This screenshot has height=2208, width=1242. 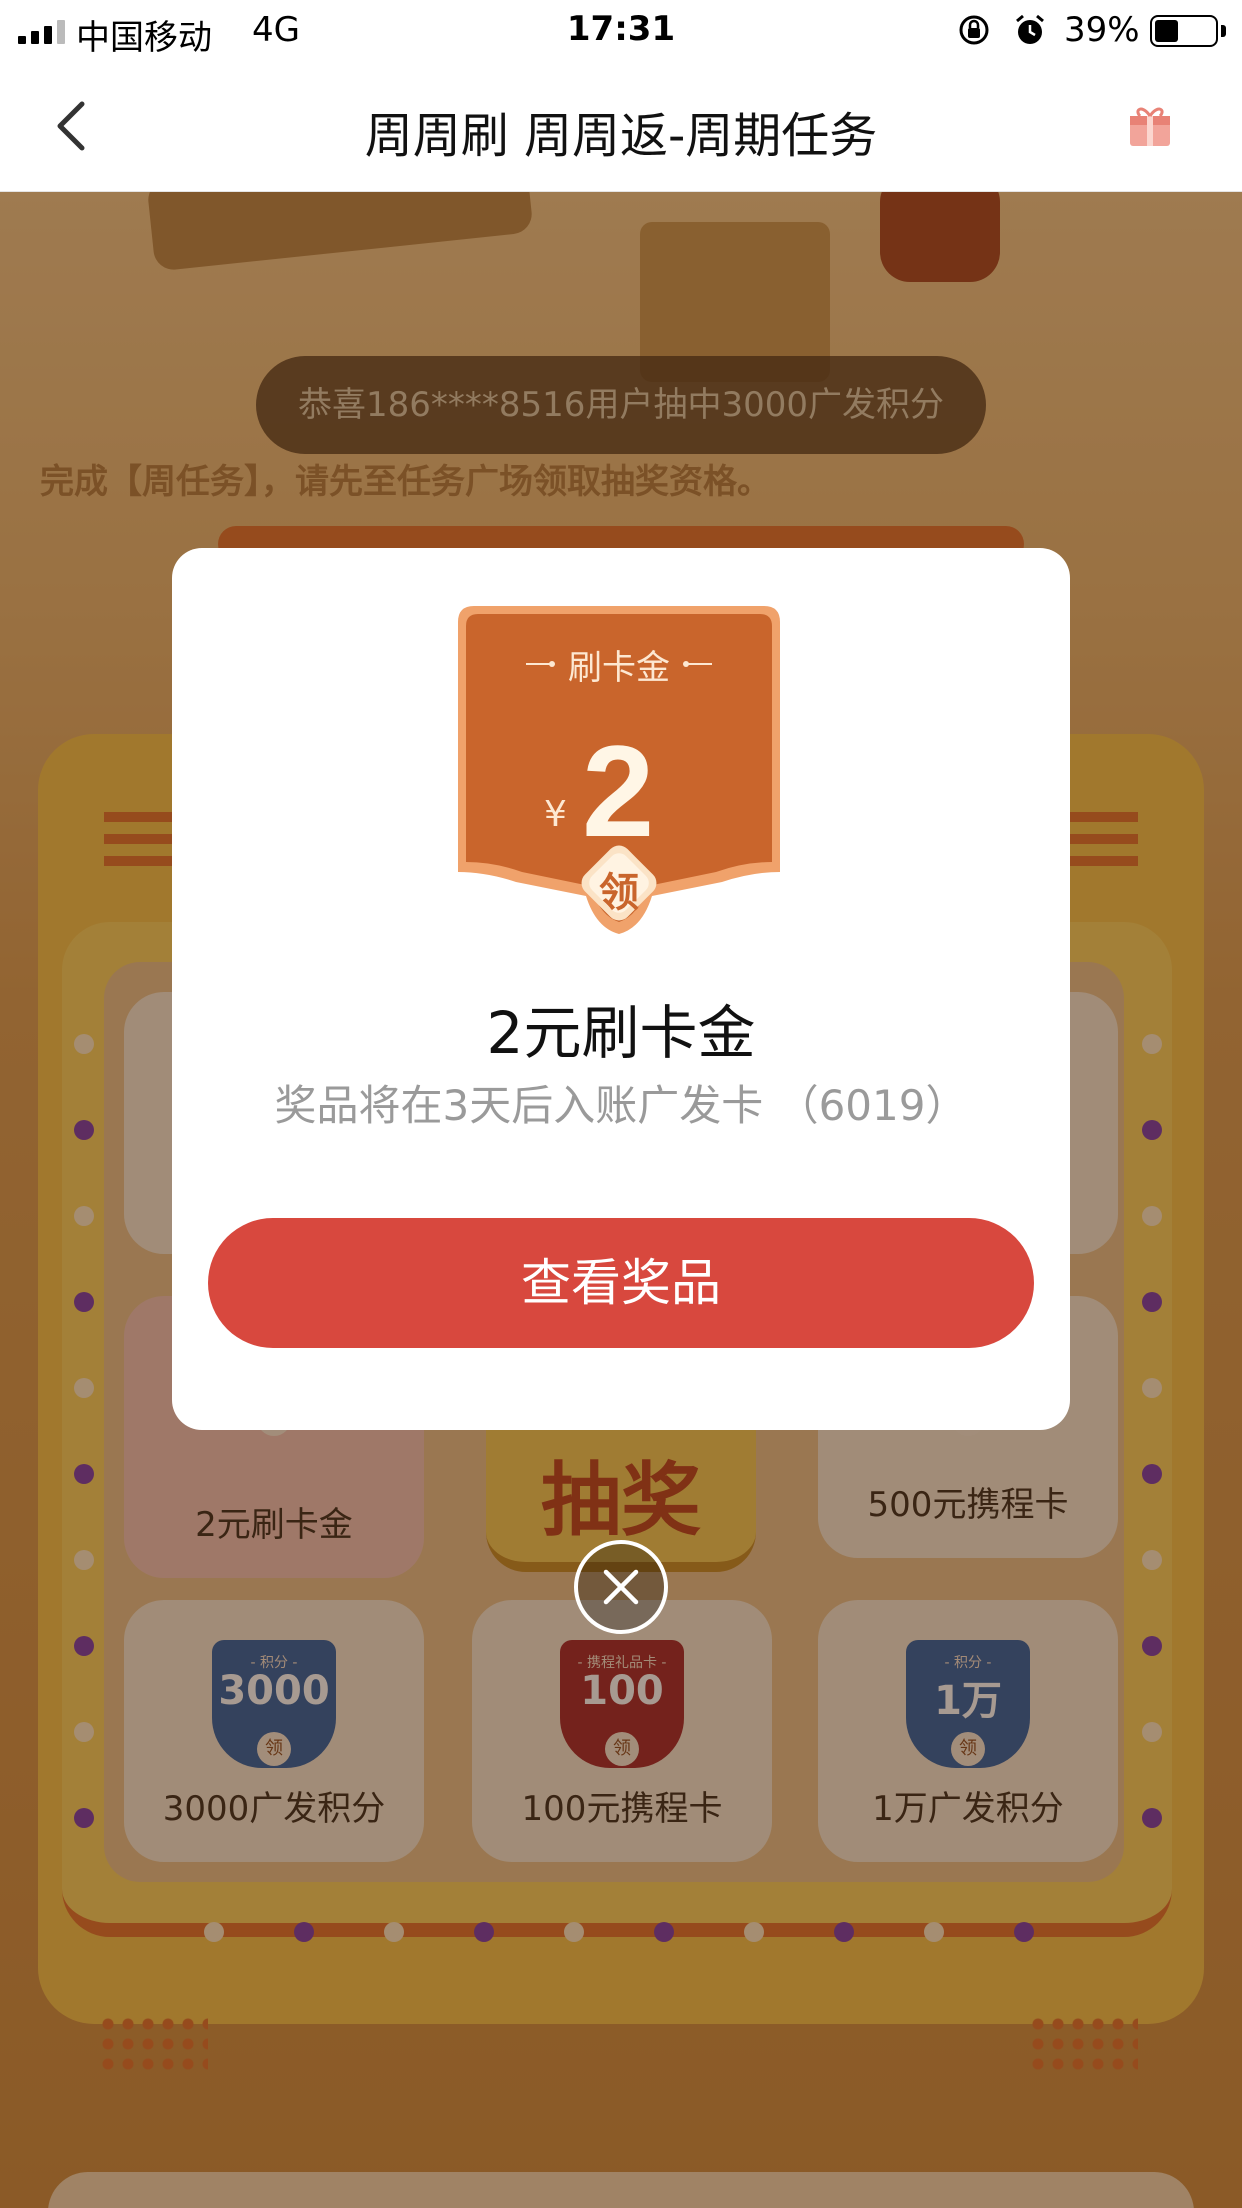 I want to click on status-bar: 中国移动 4G 17:31 39%, so click(x=621, y=31).